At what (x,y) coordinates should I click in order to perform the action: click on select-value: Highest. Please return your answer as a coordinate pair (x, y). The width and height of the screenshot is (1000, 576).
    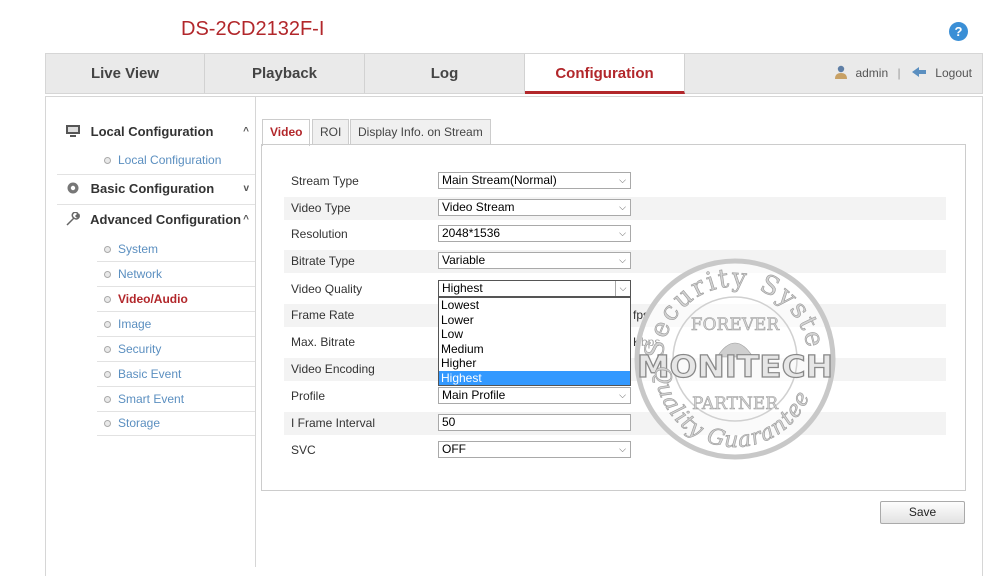
    Looking at the image, I should click on (462, 288).